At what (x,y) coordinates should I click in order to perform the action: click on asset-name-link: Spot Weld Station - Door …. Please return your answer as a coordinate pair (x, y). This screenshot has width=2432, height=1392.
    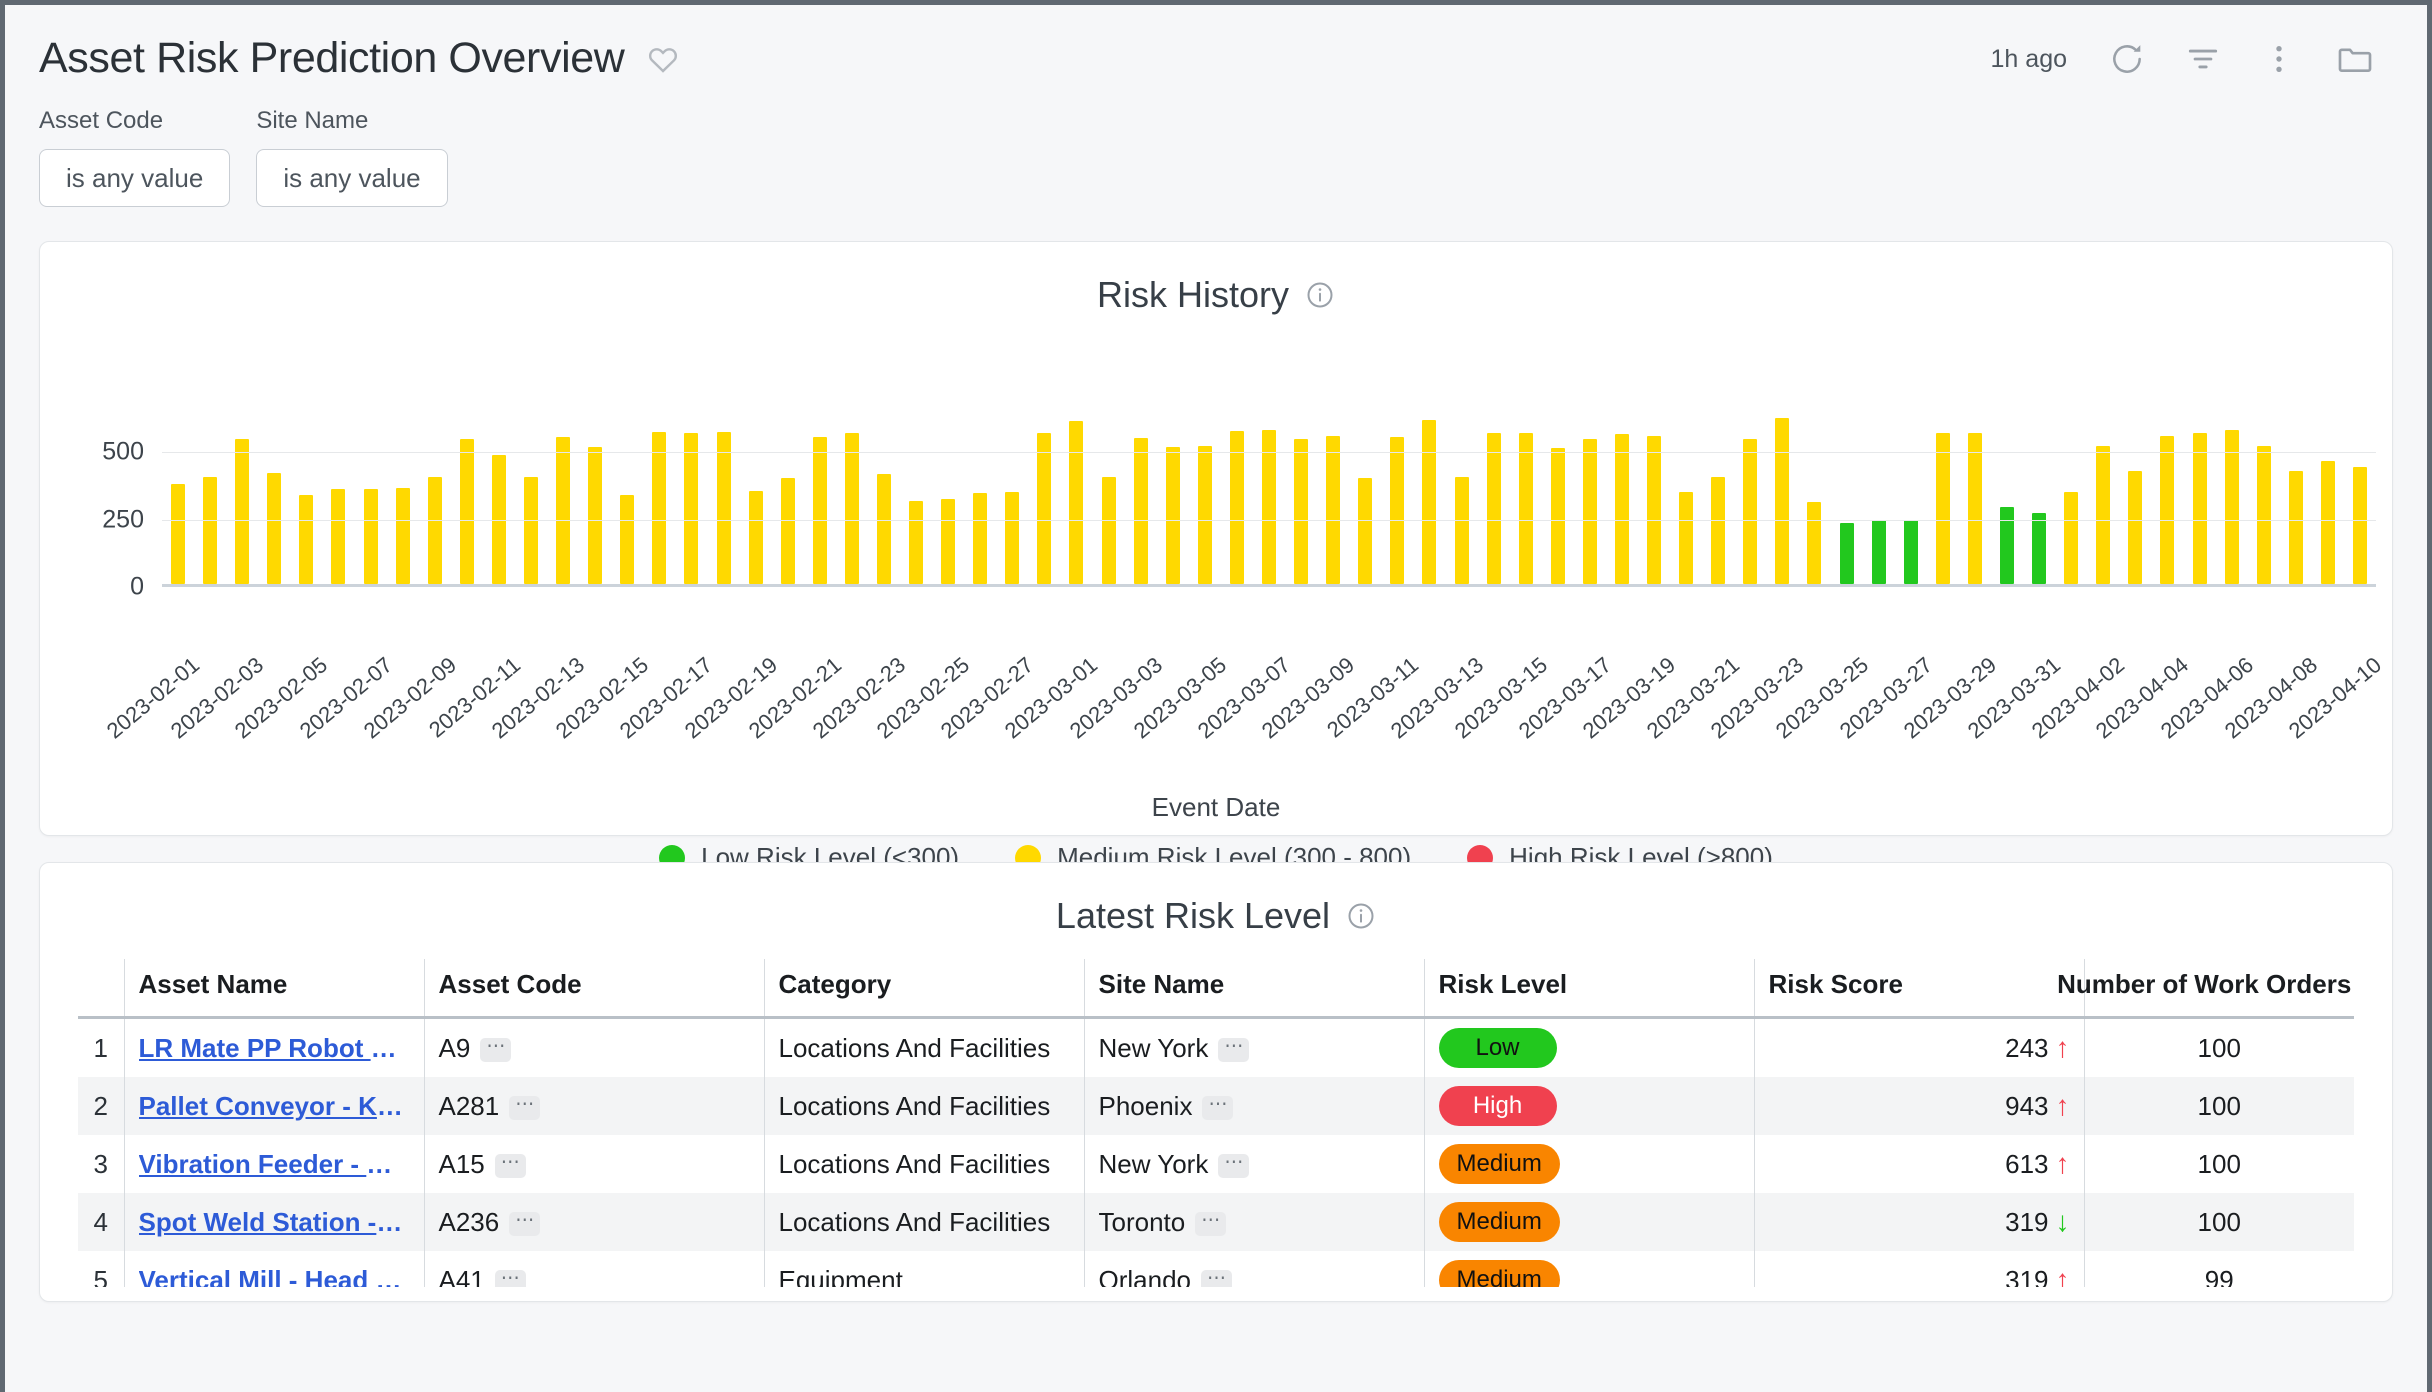
    Looking at the image, I should click on (274, 1222).